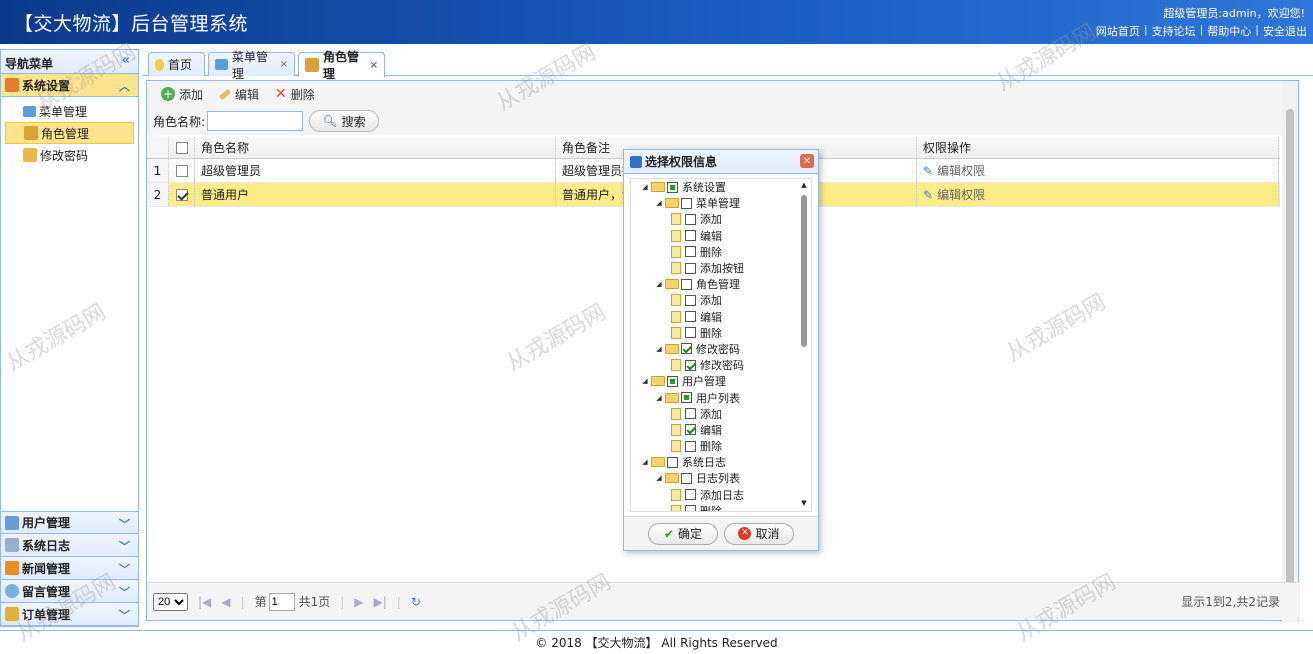 This screenshot has width=1313, height=654. What do you see at coordinates (1118, 31) in the screenshot?
I see `link-home: 网站首页` at bounding box center [1118, 31].